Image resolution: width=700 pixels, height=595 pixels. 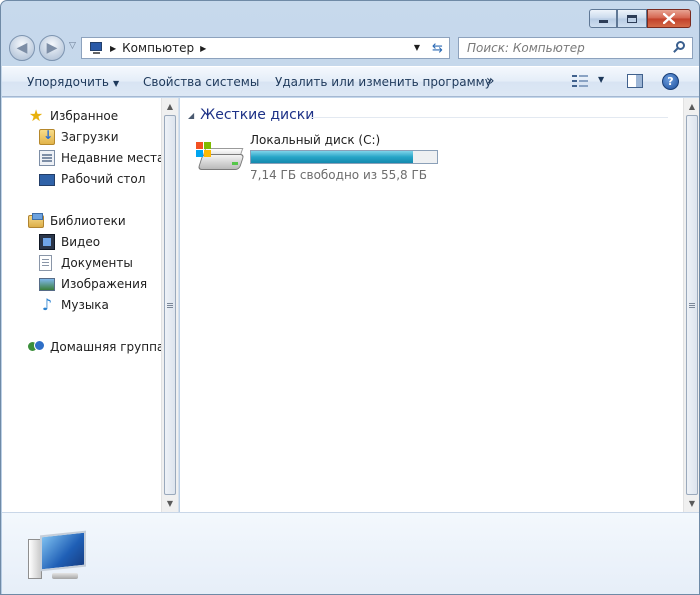 I want to click on sidebar-item-label: Избранное, so click(x=84, y=116).